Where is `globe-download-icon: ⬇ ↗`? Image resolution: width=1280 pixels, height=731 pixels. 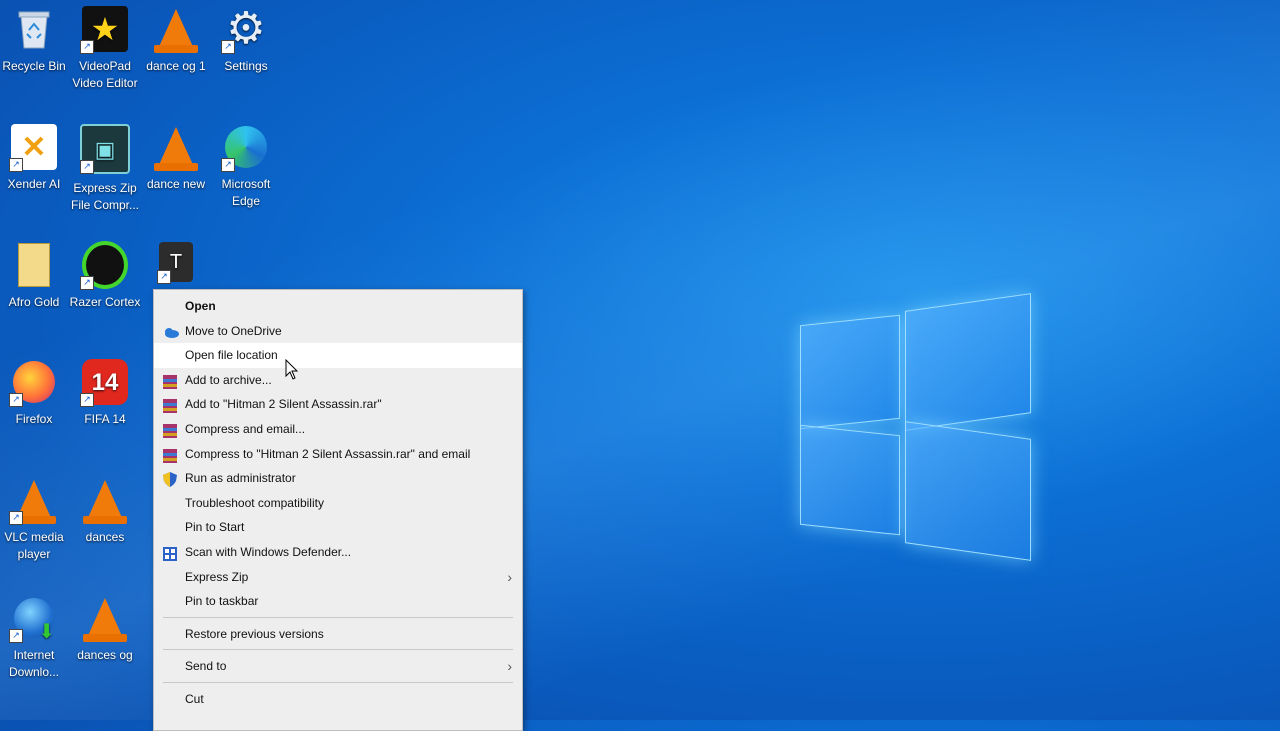 globe-download-icon: ⬇ ↗ is located at coordinates (33, 619).